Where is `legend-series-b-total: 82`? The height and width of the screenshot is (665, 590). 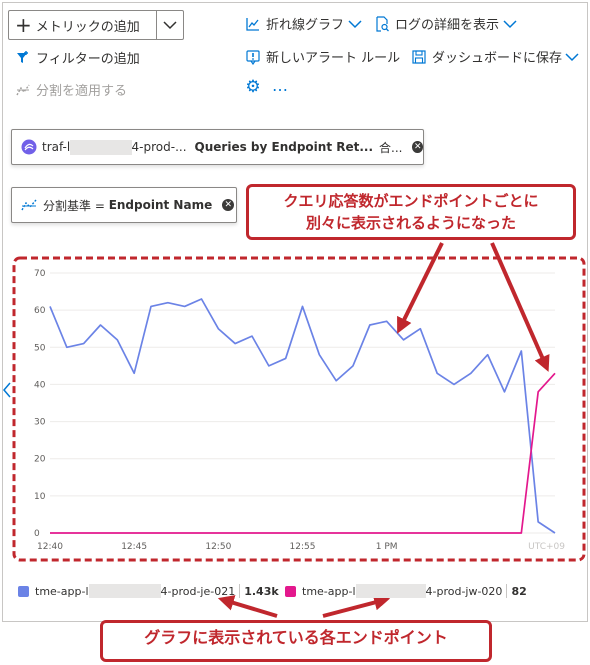
legend-series-b-total: 82 is located at coordinates (519, 591).